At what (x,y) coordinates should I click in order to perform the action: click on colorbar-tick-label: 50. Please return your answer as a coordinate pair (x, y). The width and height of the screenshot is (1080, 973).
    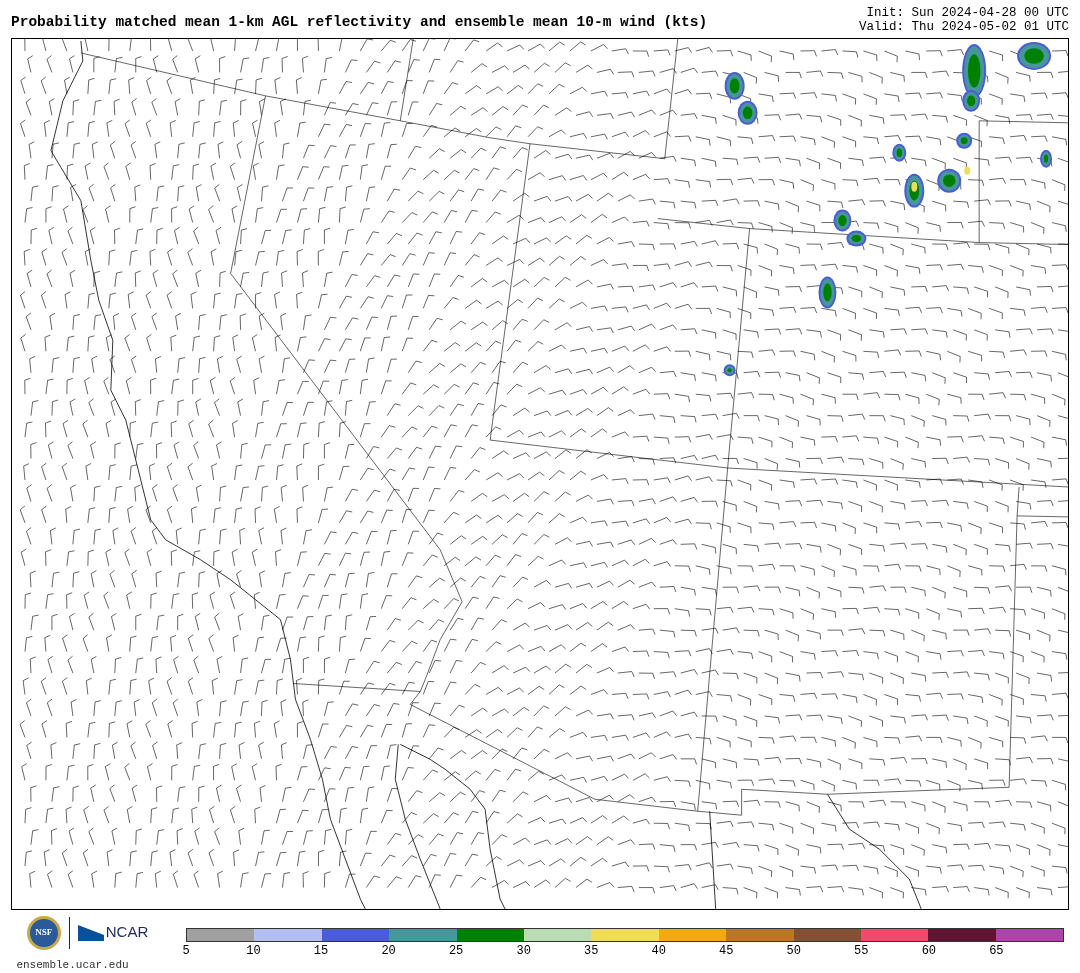
    Looking at the image, I should click on (793, 951).